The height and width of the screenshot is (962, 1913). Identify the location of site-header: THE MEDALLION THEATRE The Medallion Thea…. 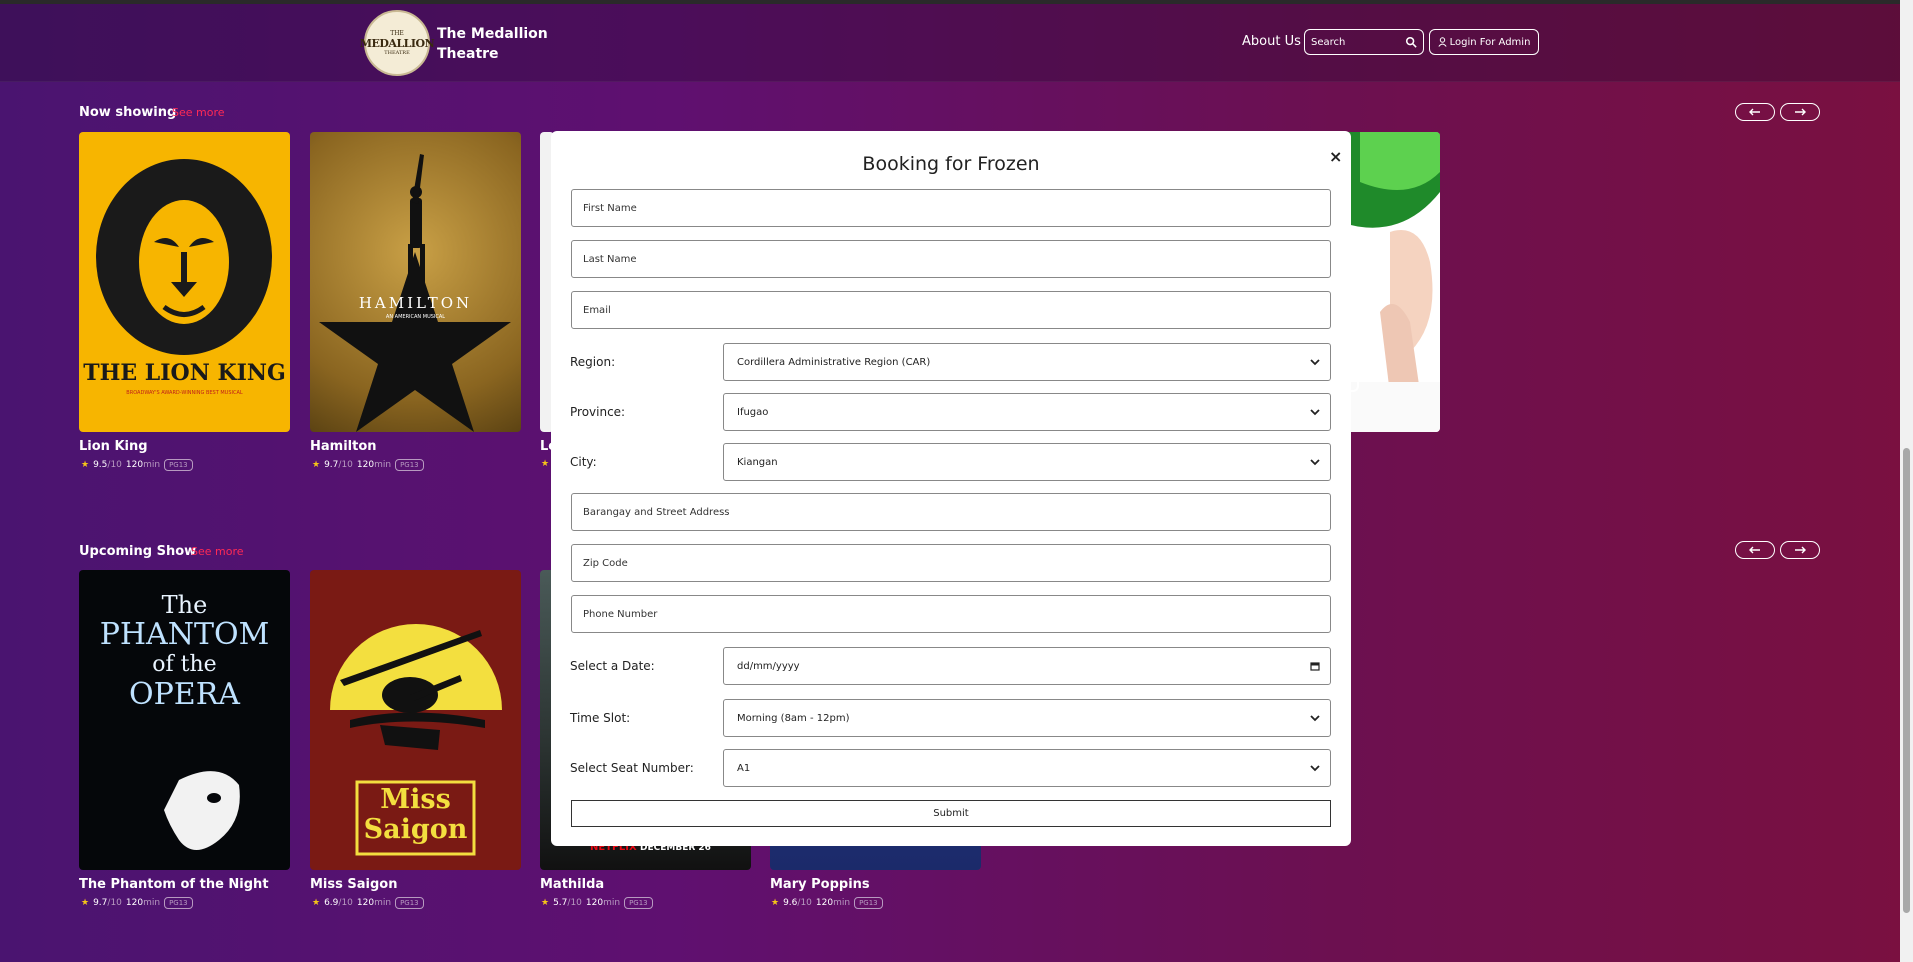
(950, 43).